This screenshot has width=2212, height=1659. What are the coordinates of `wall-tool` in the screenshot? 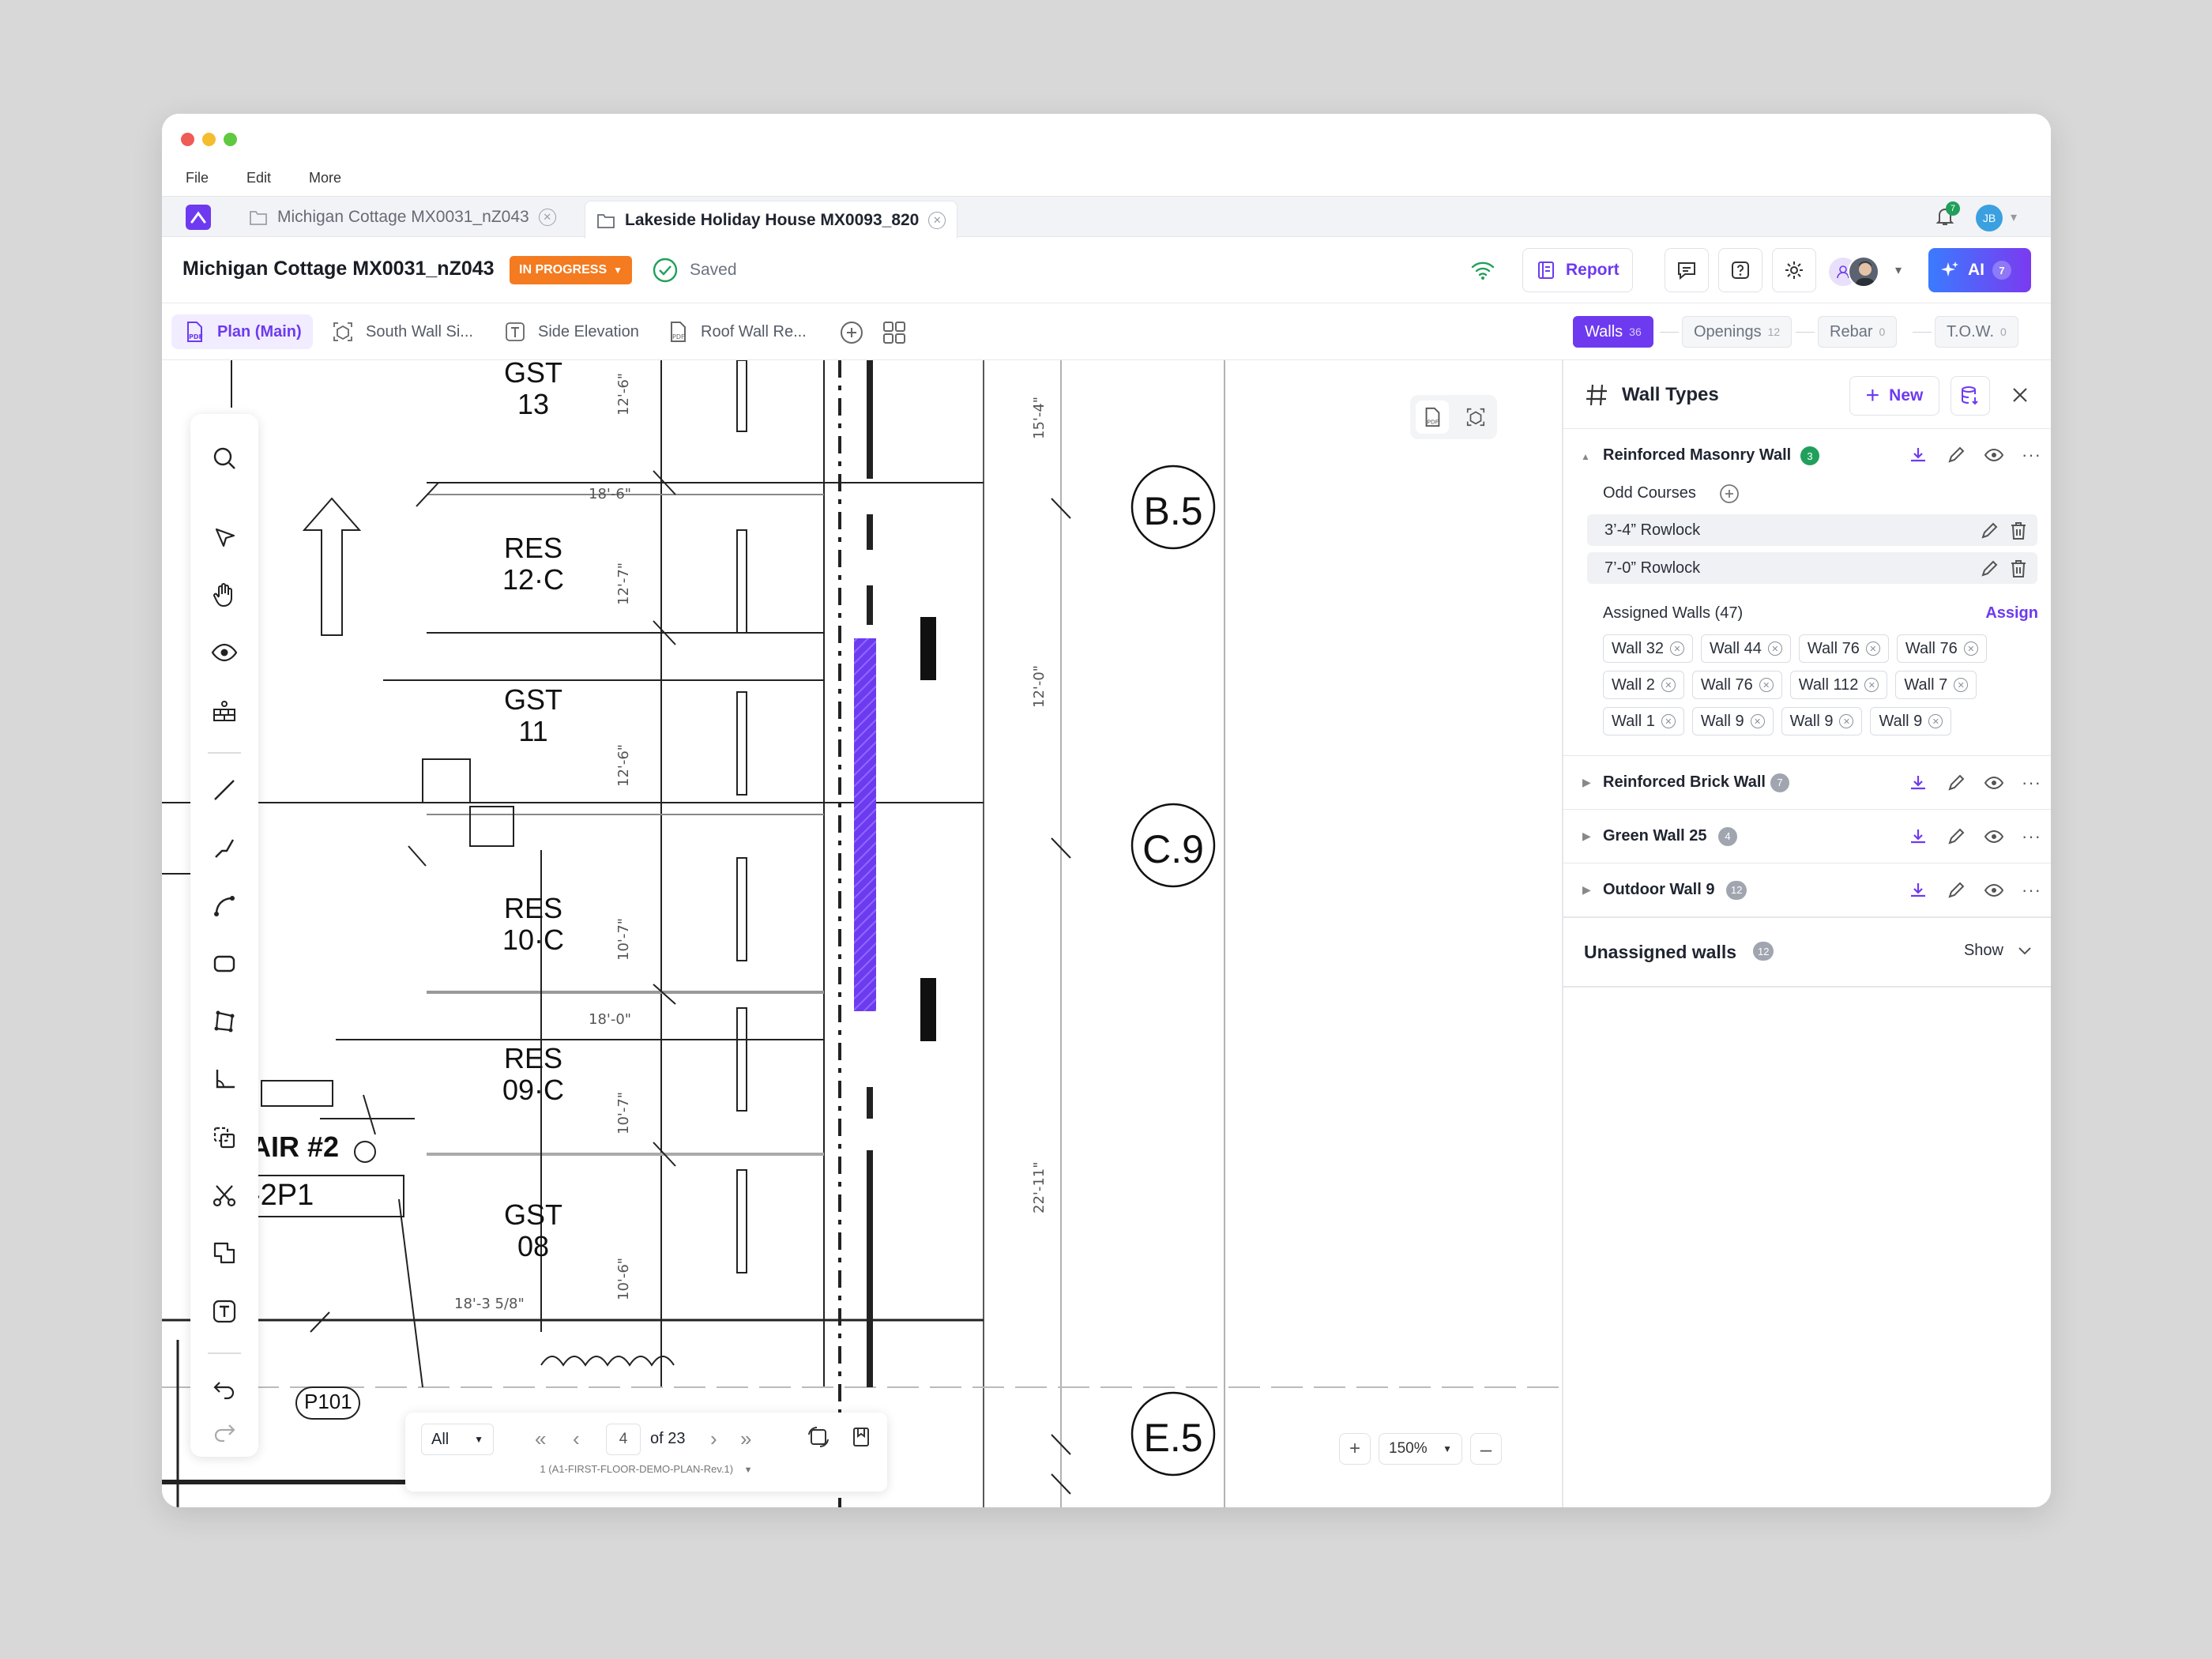 It's located at (225, 711).